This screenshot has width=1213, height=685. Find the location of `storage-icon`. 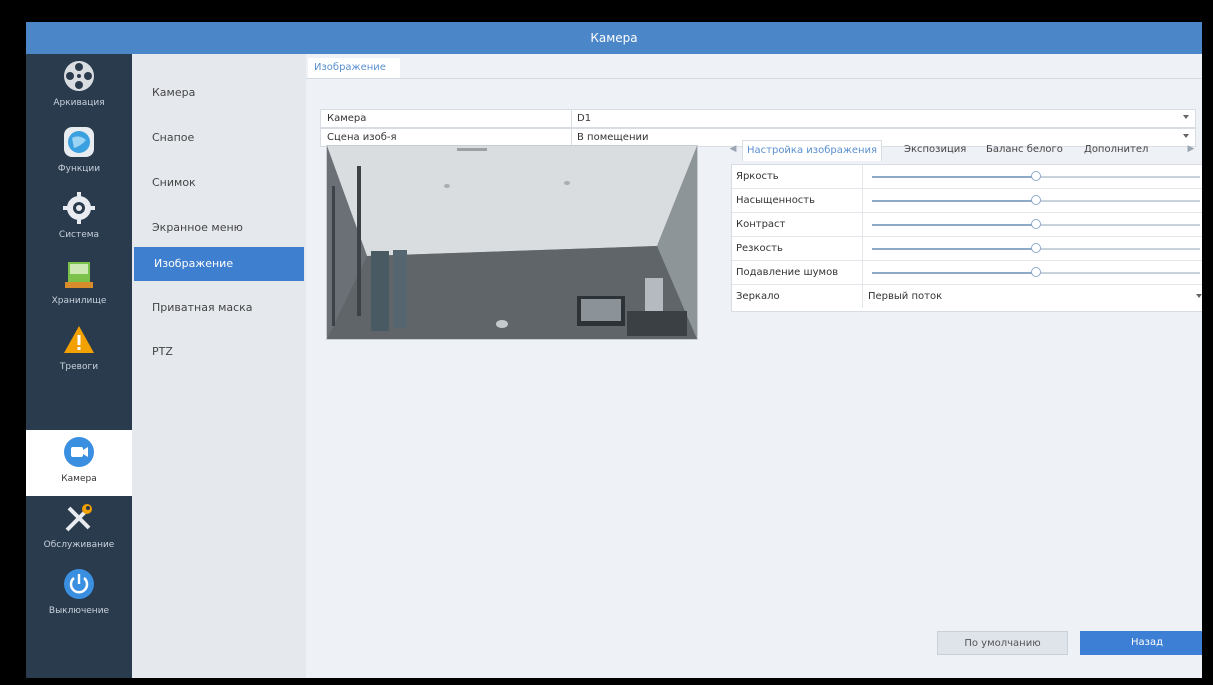

storage-icon is located at coordinates (79, 275).